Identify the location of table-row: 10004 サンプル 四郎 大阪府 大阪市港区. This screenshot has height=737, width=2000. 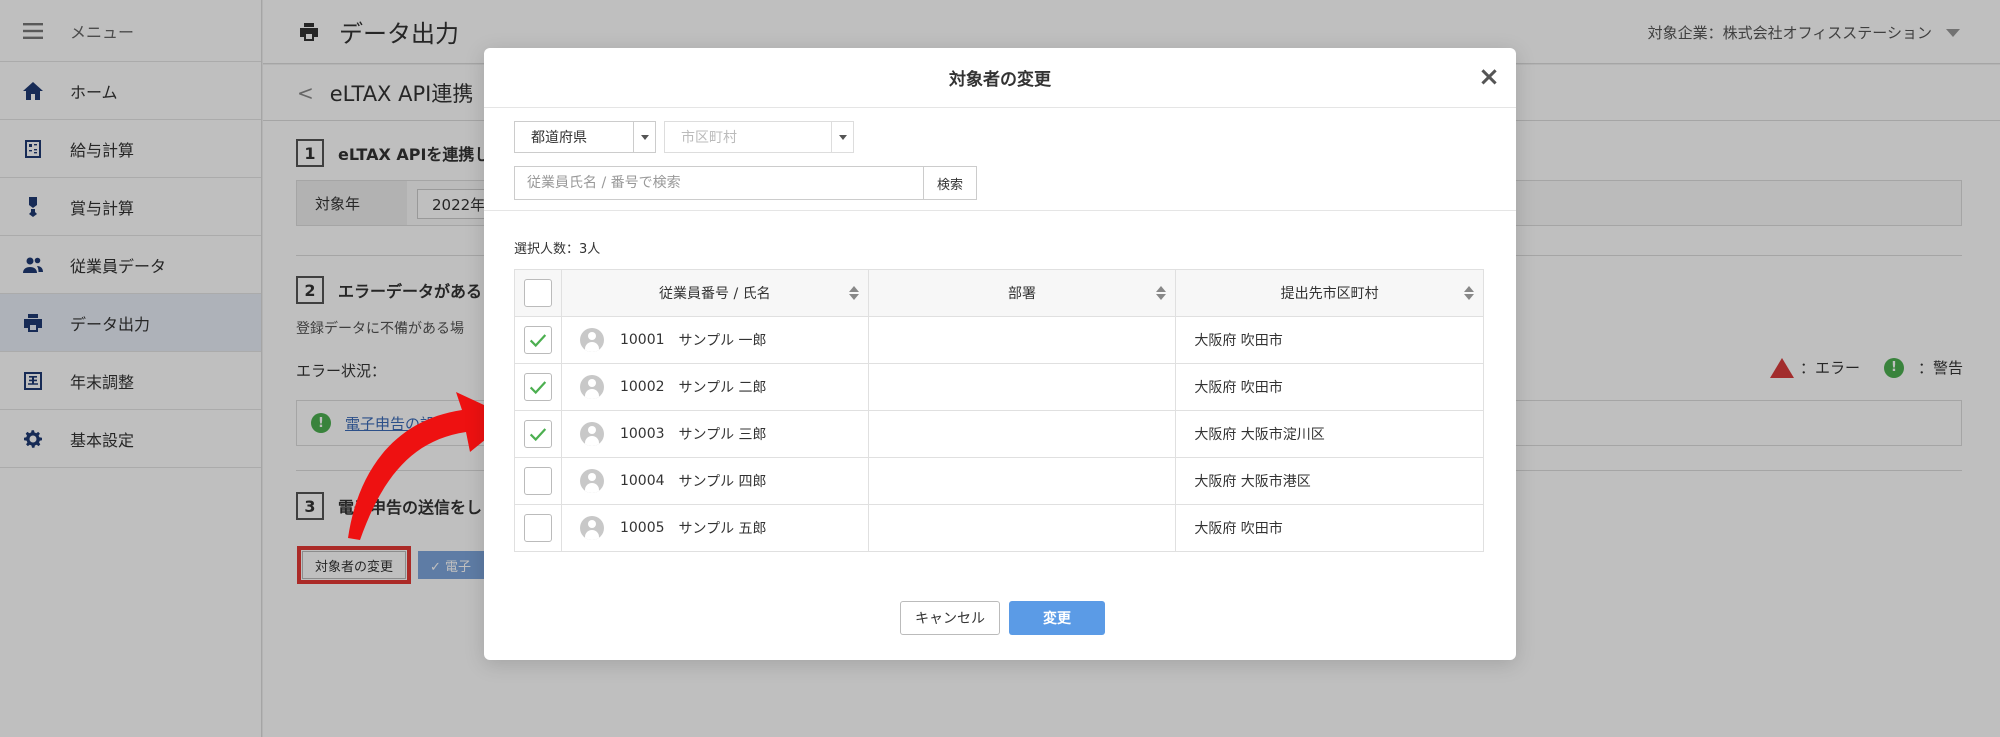
(999, 481).